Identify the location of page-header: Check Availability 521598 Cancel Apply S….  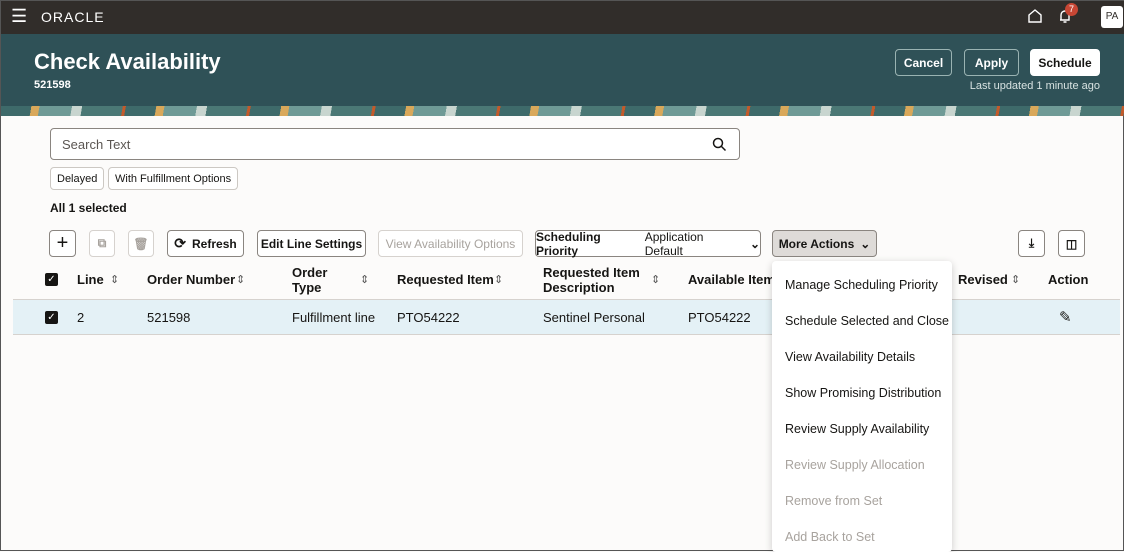
(562, 75).